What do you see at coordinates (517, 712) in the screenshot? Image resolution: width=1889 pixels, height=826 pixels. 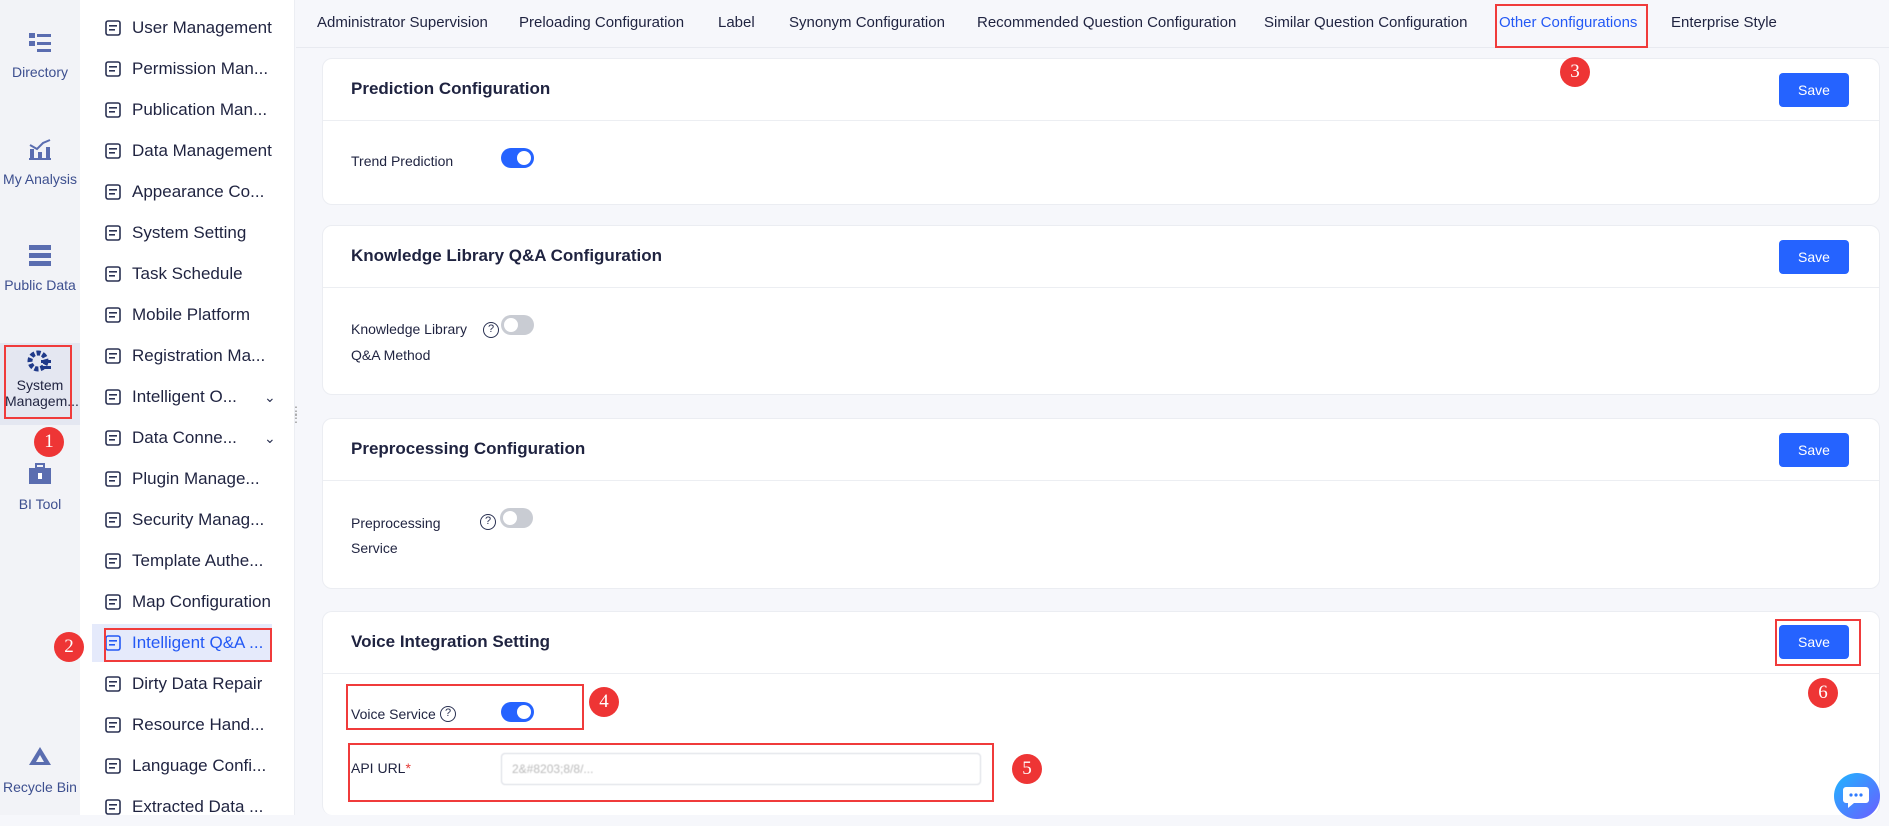 I see `voice-service-toggle` at bounding box center [517, 712].